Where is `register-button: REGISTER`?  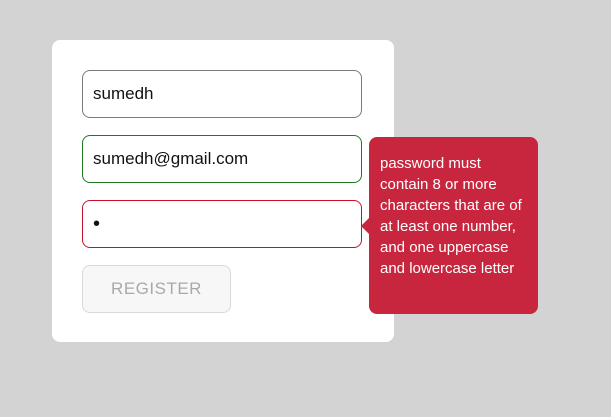
register-button: REGISTER is located at coordinates (156, 289).